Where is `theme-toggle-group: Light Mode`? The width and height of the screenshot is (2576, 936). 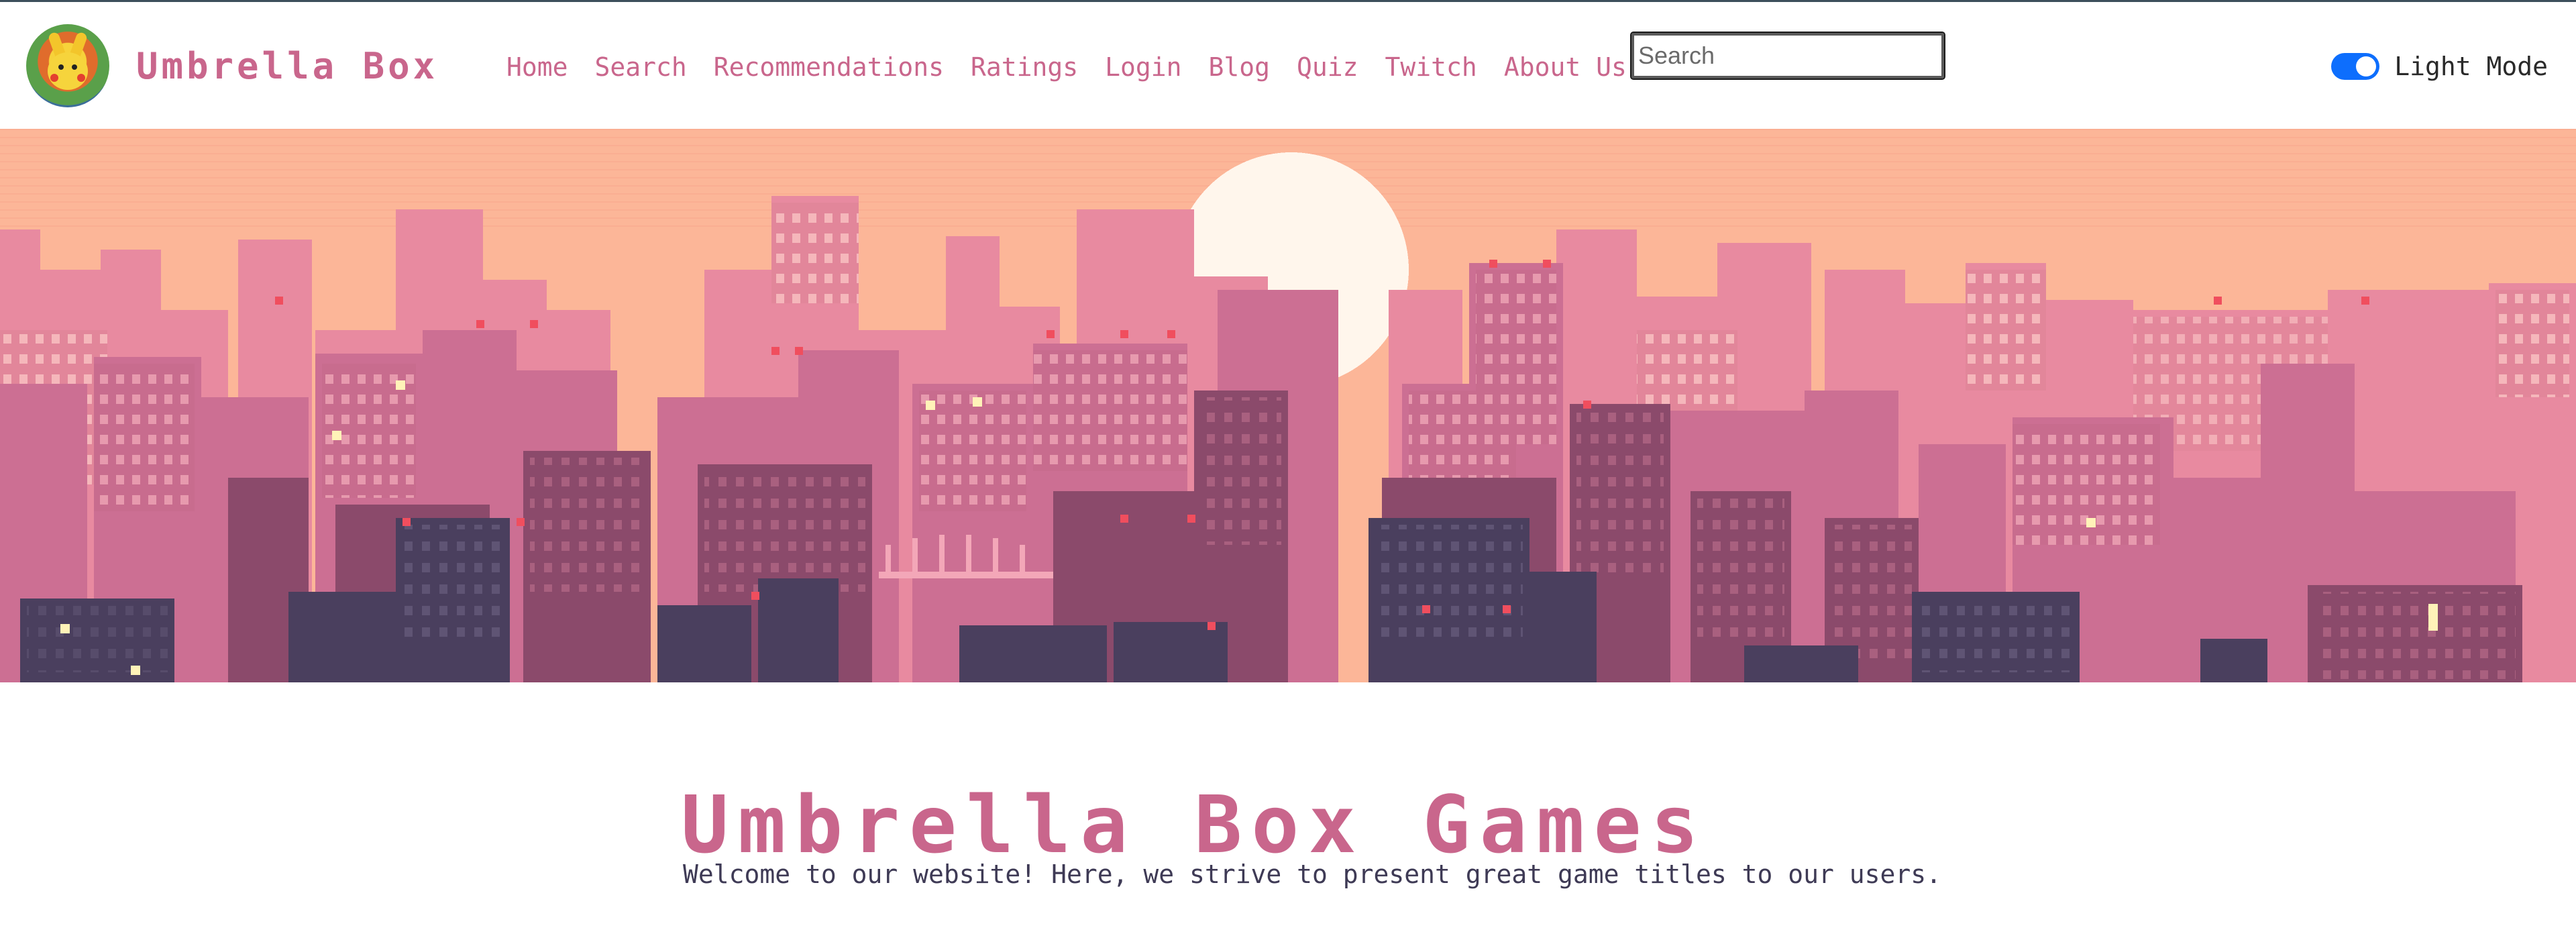 theme-toggle-group: Light Mode is located at coordinates (2439, 66).